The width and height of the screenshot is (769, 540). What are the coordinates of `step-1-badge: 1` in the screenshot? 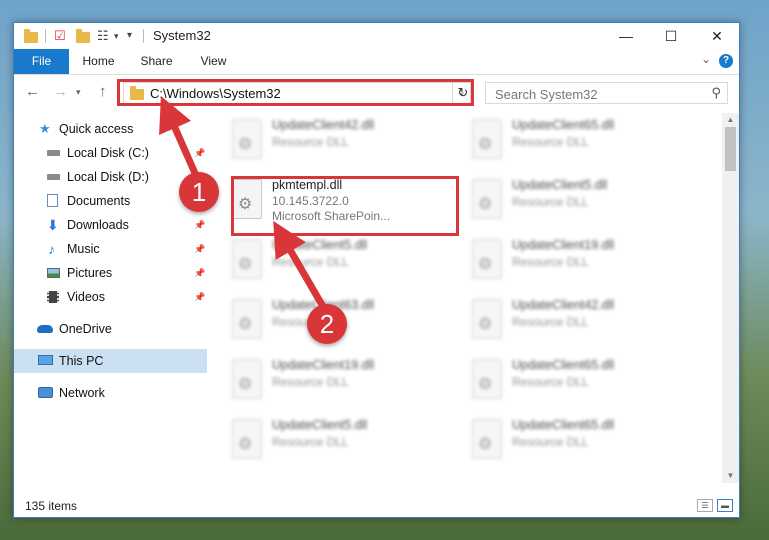 It's located at (199, 192).